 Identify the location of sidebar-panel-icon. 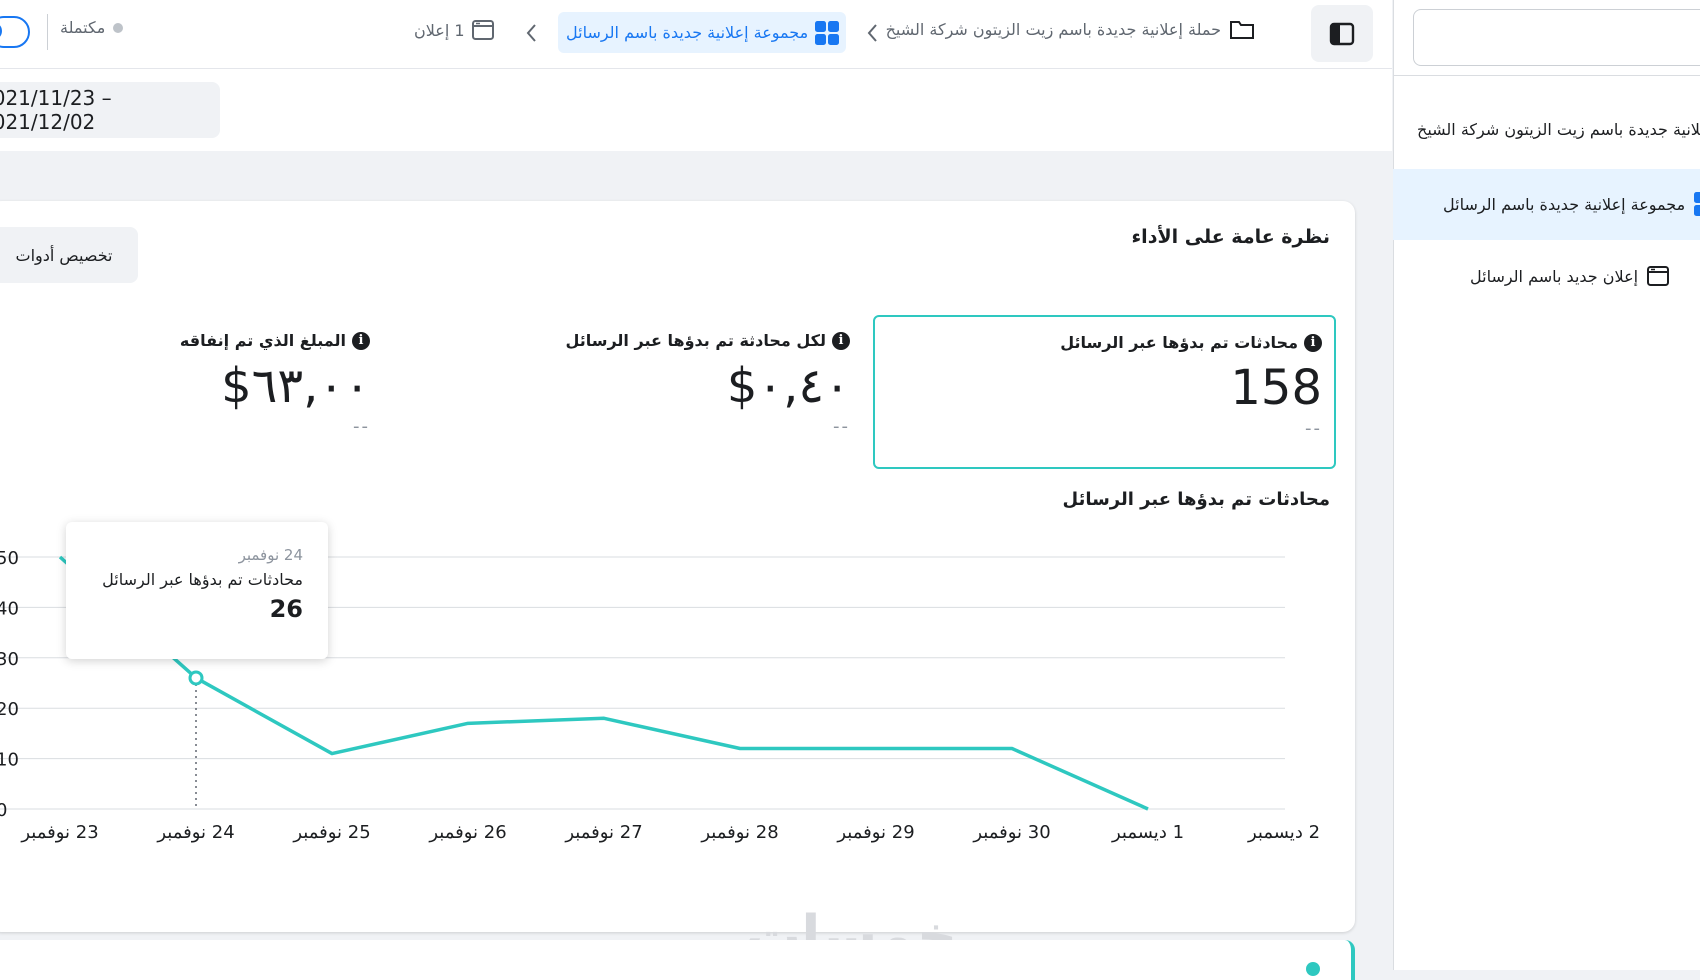
(1342, 34).